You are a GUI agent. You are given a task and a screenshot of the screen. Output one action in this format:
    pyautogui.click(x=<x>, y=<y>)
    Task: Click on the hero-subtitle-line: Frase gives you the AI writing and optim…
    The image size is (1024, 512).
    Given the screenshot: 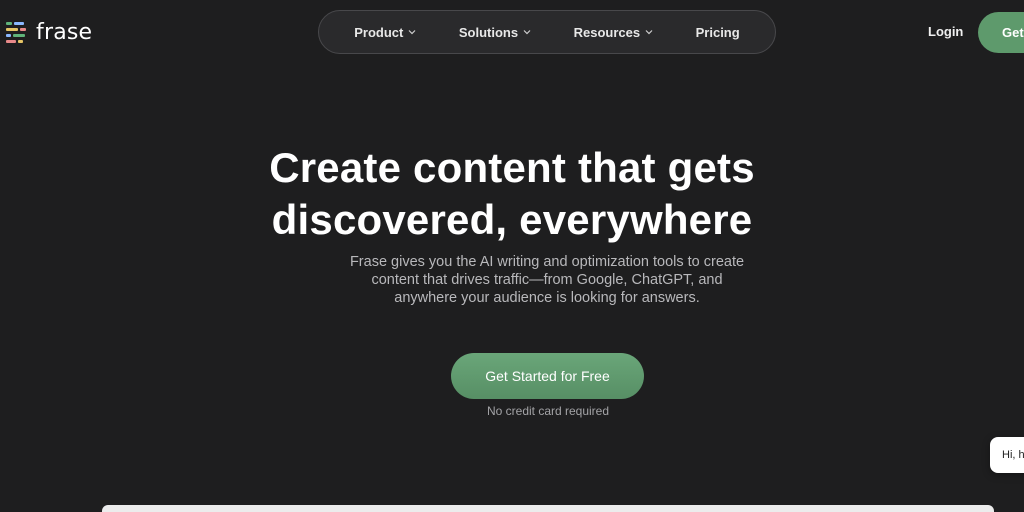 What is the action you would take?
    pyautogui.click(x=547, y=262)
    